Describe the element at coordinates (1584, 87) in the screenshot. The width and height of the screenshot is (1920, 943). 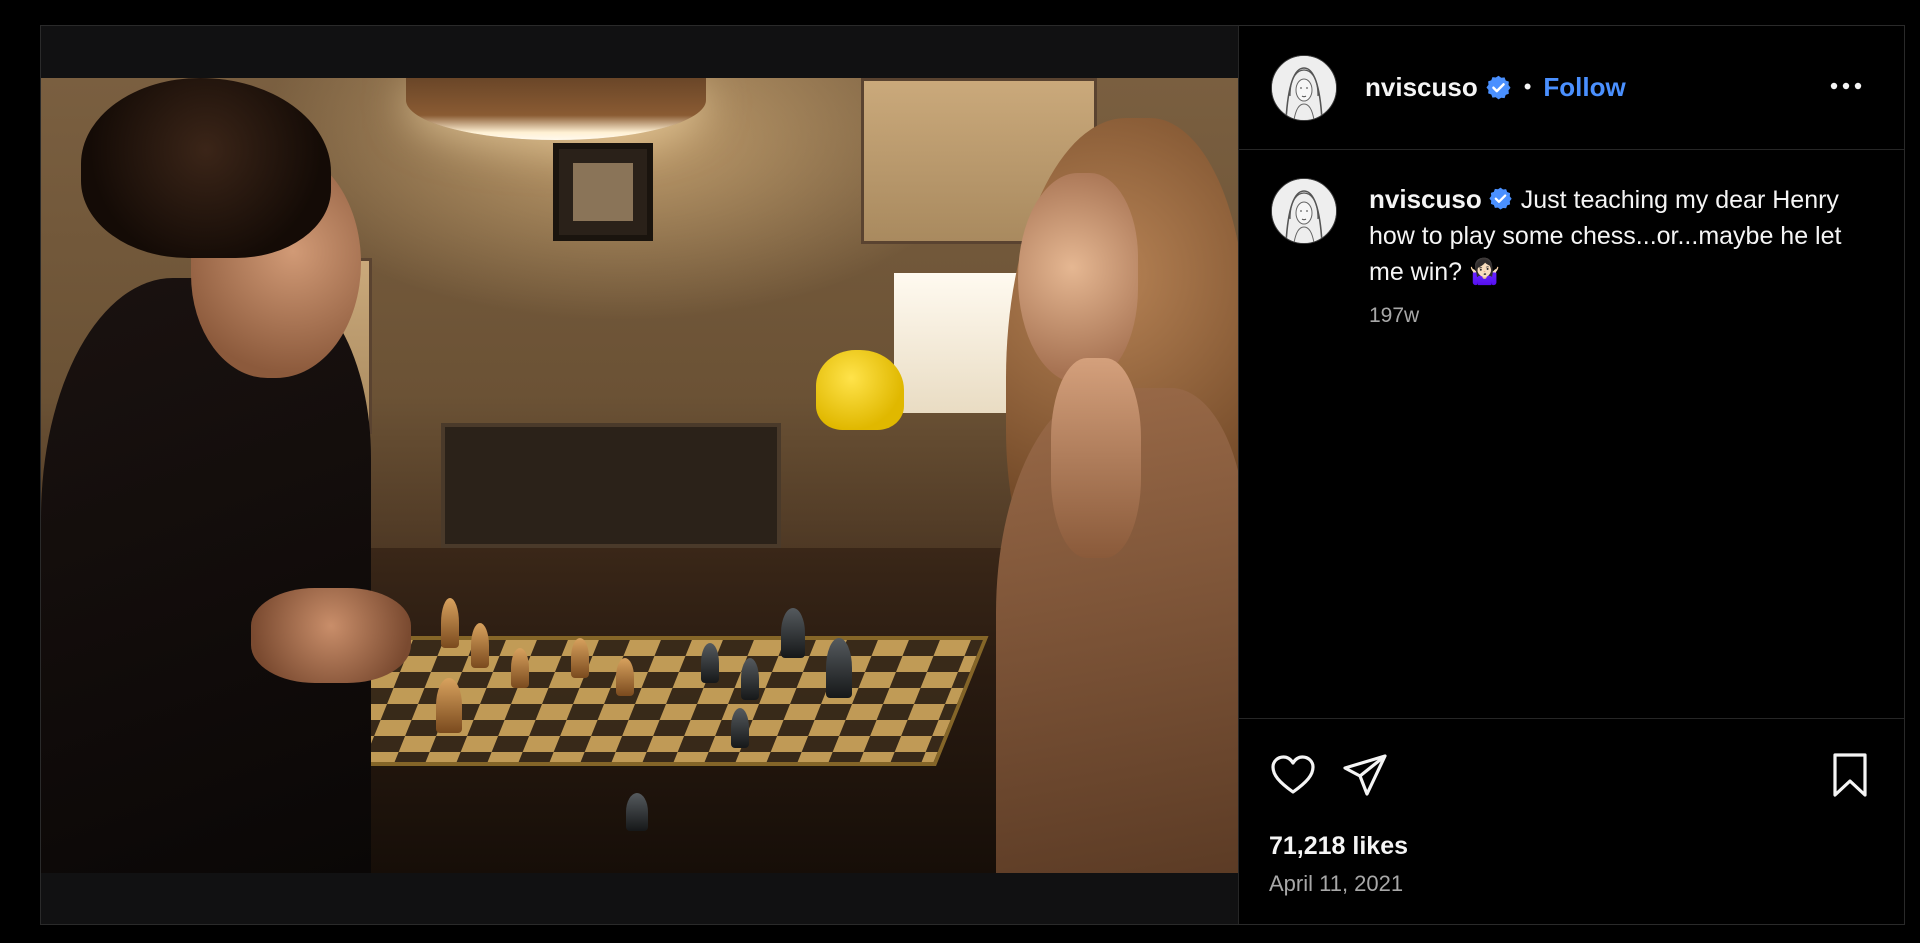
I see `follow-button: Follow` at that location.